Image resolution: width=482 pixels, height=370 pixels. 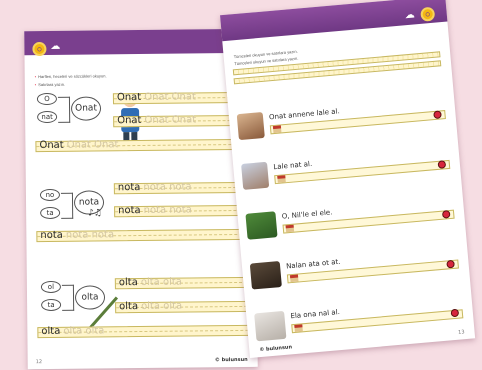 I want to click on photo-horse, so click(x=265, y=275).